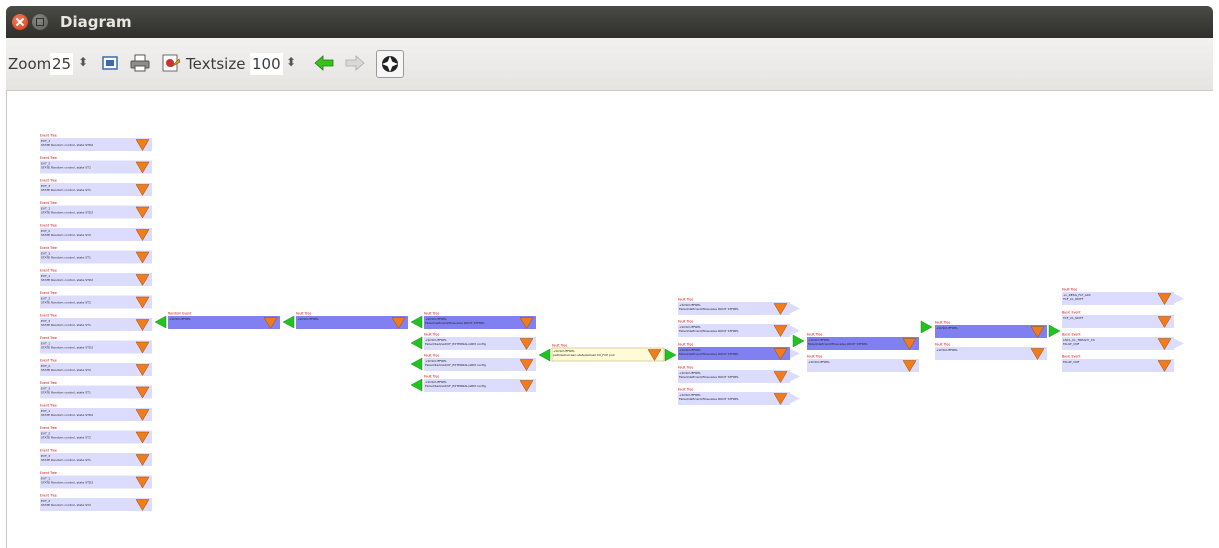  I want to click on fit-to-window-button, so click(110, 63).